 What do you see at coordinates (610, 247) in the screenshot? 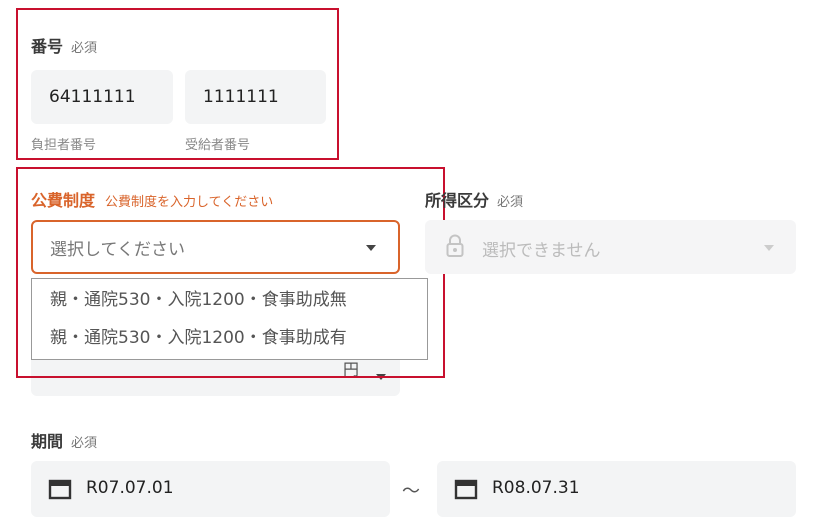
I see `income-select: 選択できません` at bounding box center [610, 247].